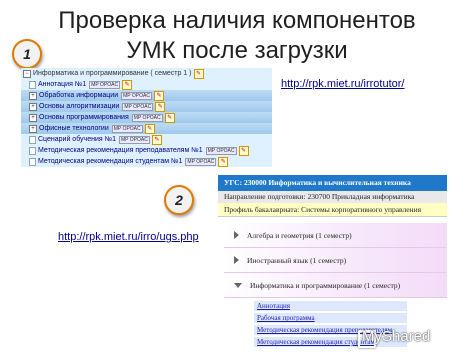 This screenshot has width=474, height=355. Describe the element at coordinates (297, 260) in the screenshot. I see `subject-label: Иностранный язык (1 семестр)` at that location.